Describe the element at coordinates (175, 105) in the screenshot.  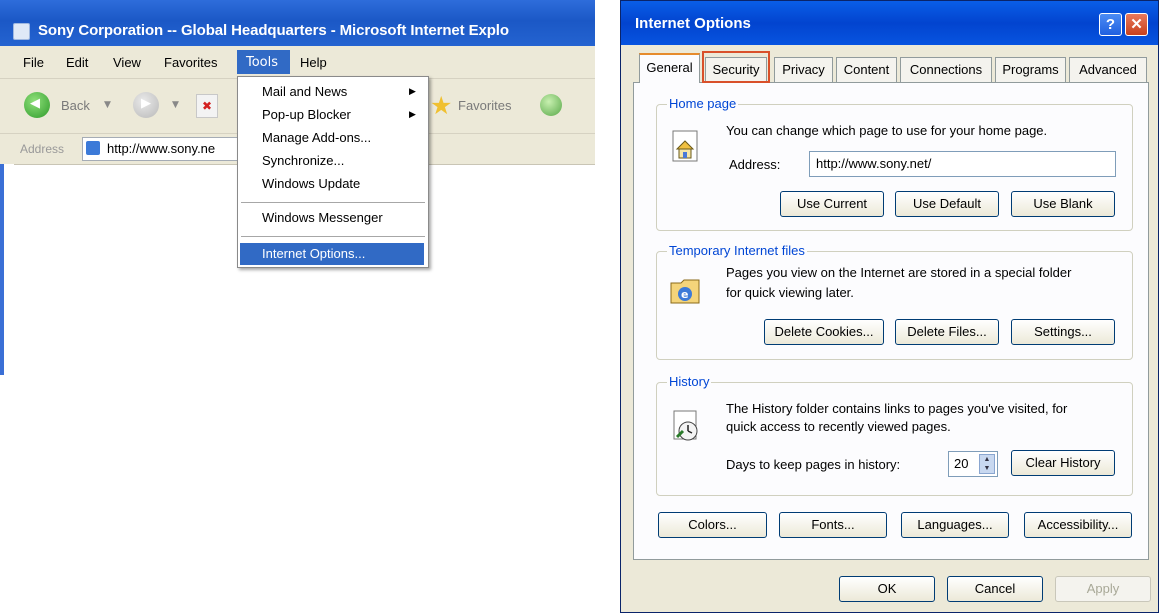
I see `forward-dropdown-icon: ▼` at that location.